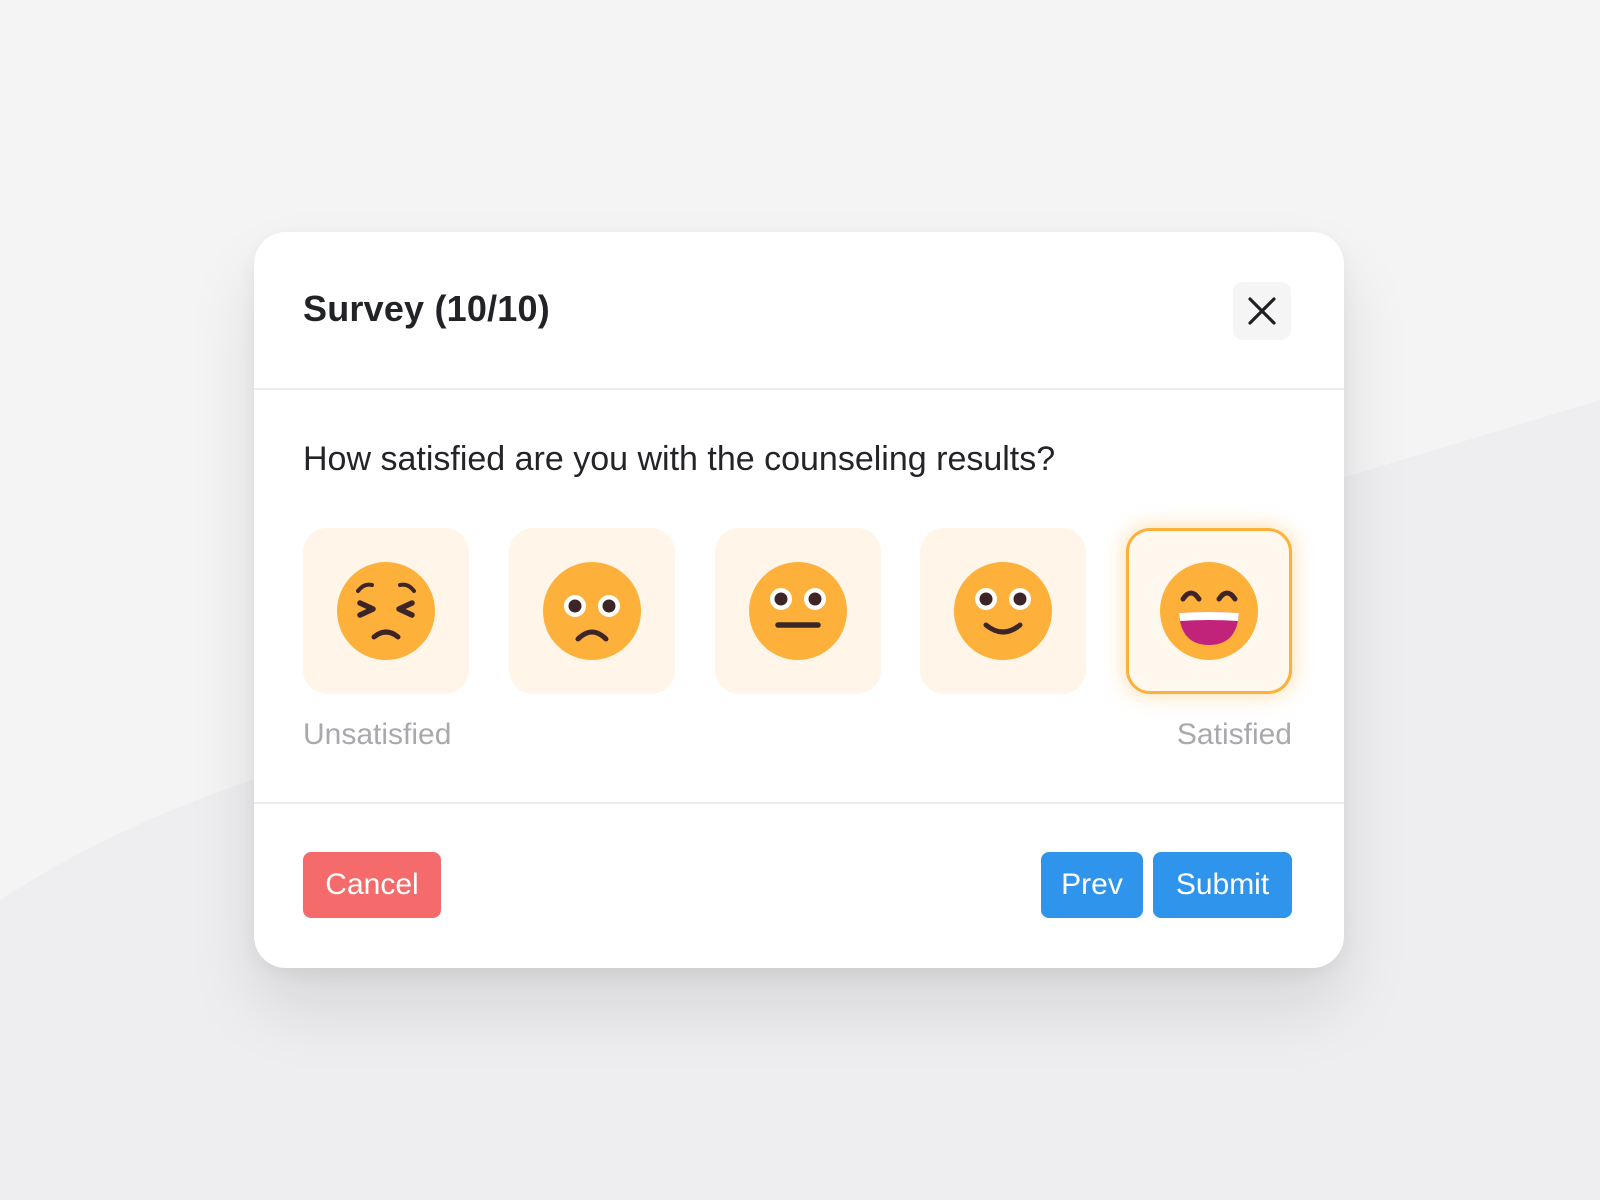 The height and width of the screenshot is (1200, 1600). I want to click on rating-scale, so click(798, 612).